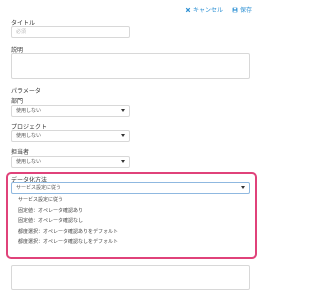  What do you see at coordinates (130, 200) in the screenshot?
I see `dropdown-option: サービス設定に従う` at bounding box center [130, 200].